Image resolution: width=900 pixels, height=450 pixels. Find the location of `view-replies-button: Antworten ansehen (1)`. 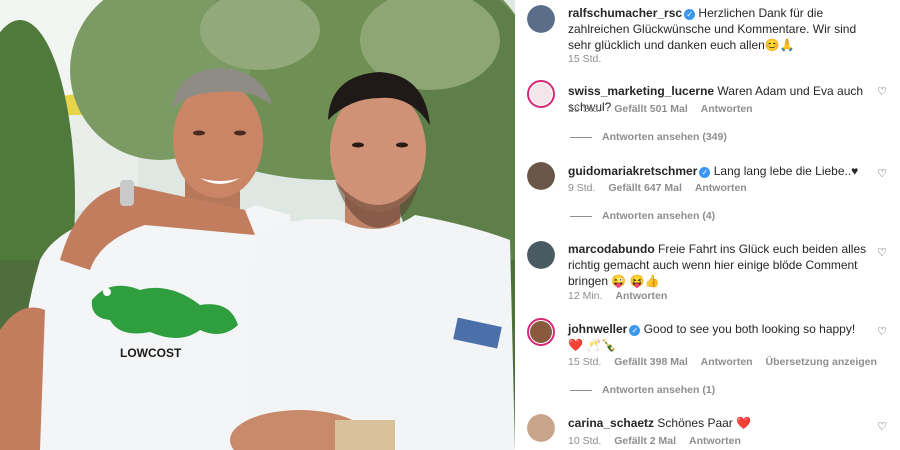

view-replies-button: Antworten ansehen (1) is located at coordinates (642, 390).